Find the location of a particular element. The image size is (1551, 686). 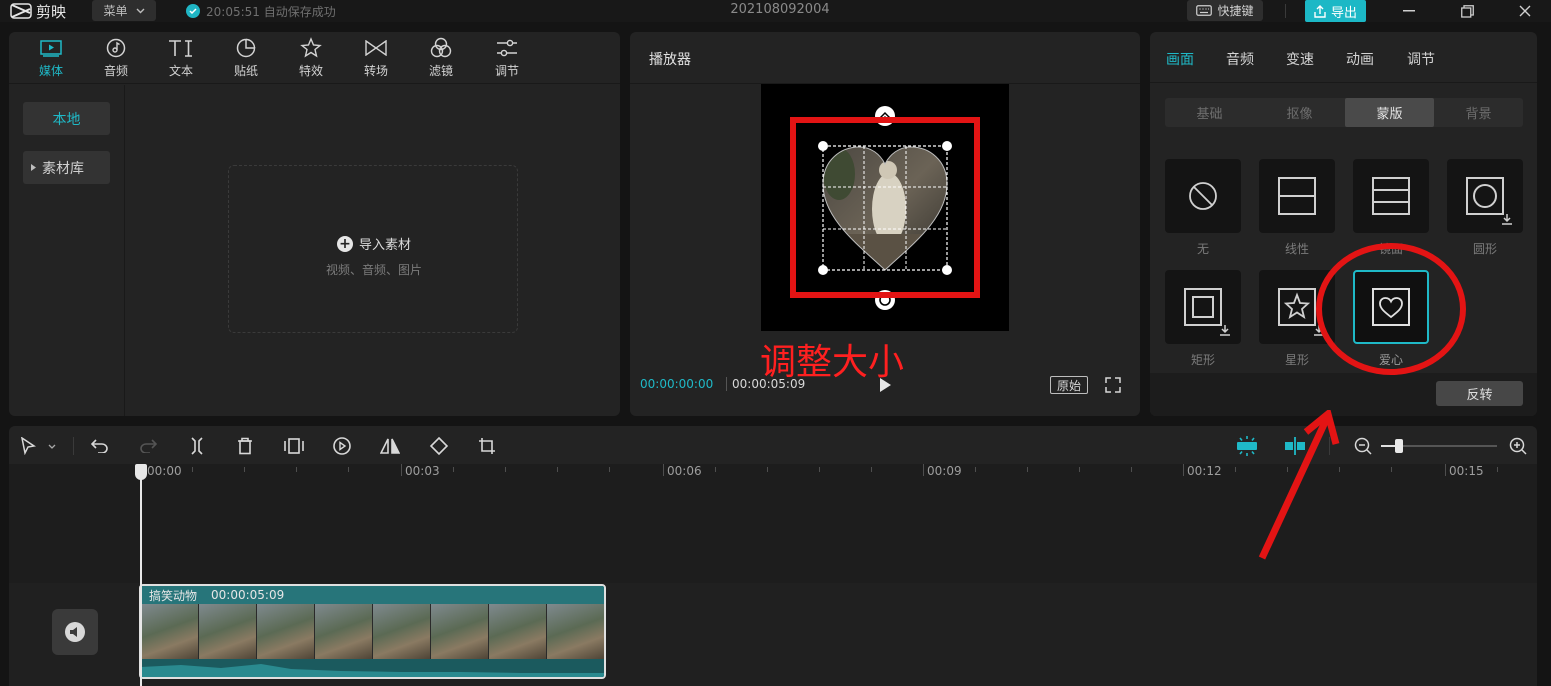

tab-prop-adjust: 调节 is located at coordinates (1421, 59).